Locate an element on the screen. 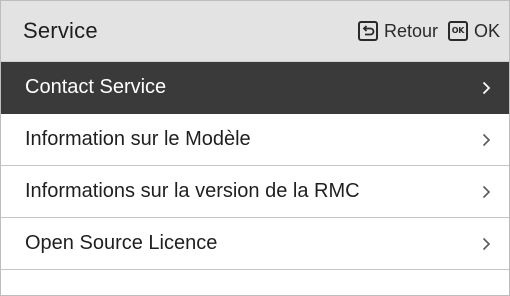 Image resolution: width=510 pixels, height=296 pixels. page-title: Service is located at coordinates (60, 30).